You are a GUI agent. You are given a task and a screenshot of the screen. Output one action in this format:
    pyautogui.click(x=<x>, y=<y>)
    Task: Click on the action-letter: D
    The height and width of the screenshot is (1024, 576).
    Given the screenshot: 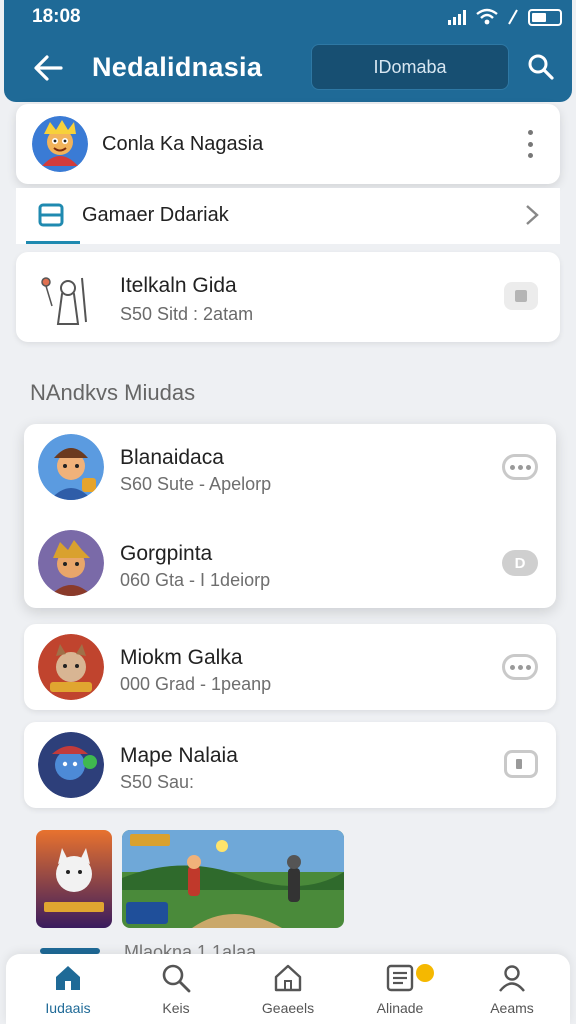 What is the action you would take?
    pyautogui.click(x=520, y=563)
    